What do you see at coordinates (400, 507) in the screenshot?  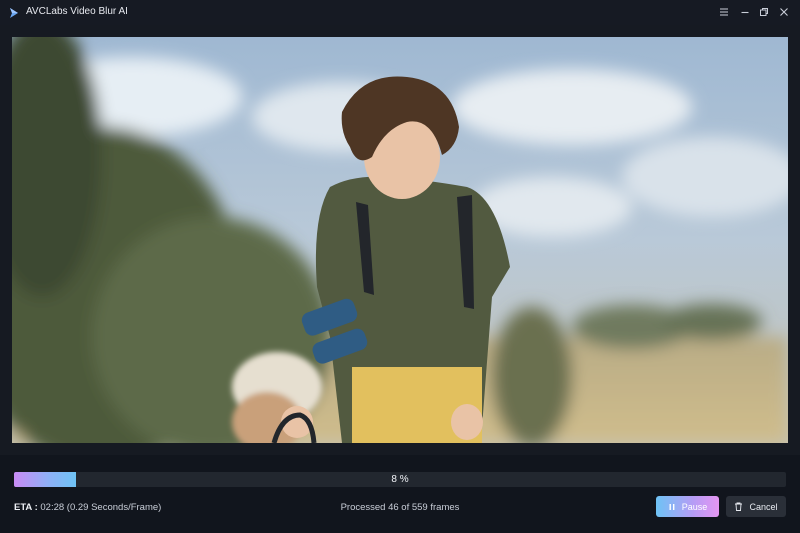 I see `processed-frames-text: Processed 46 of 559 frames` at bounding box center [400, 507].